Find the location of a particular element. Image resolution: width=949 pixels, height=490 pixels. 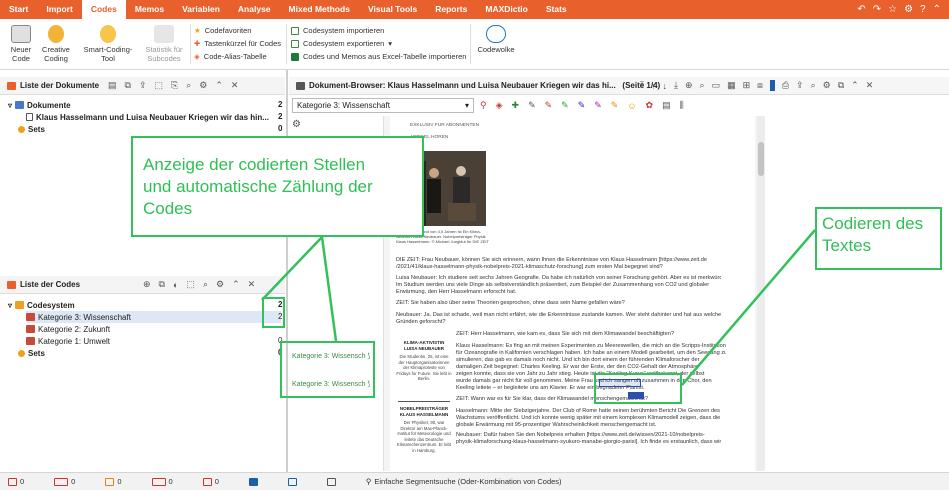

menu-analyse: Analyse is located at coordinates (254, 9).